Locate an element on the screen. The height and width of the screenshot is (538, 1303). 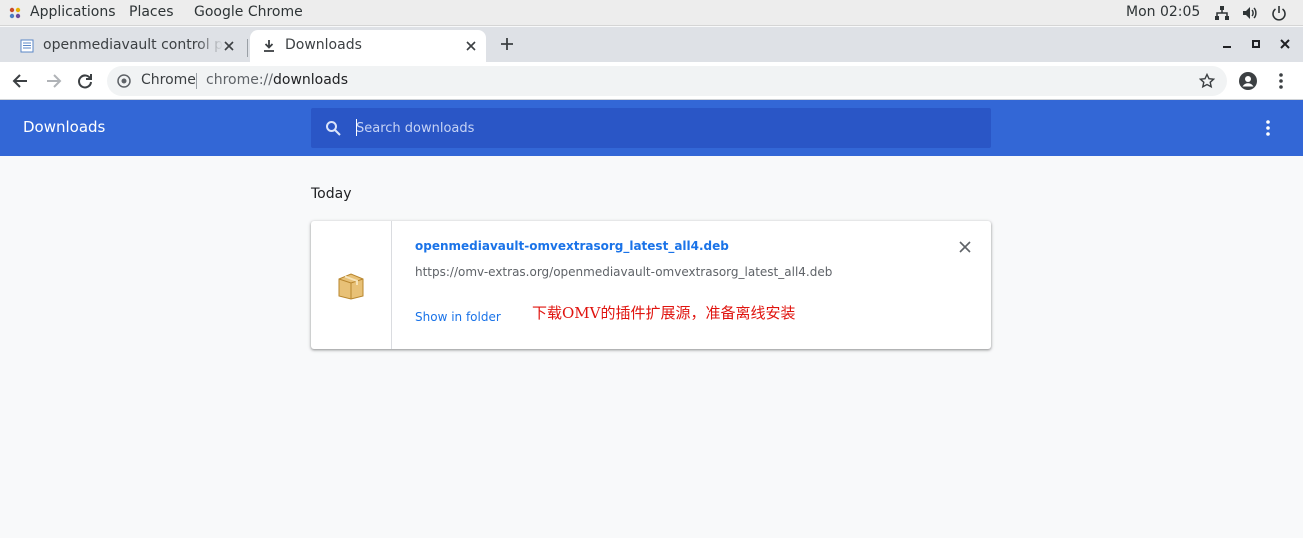
chrome-menu-icon is located at coordinates (1281, 81).